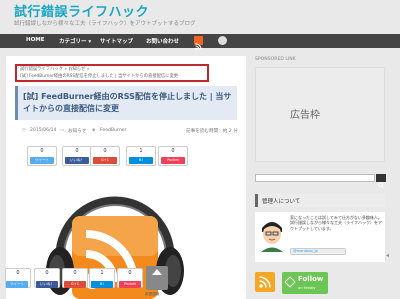 The height and width of the screenshot is (299, 400). I want to click on article-tag: FeedBurner, so click(113, 130).